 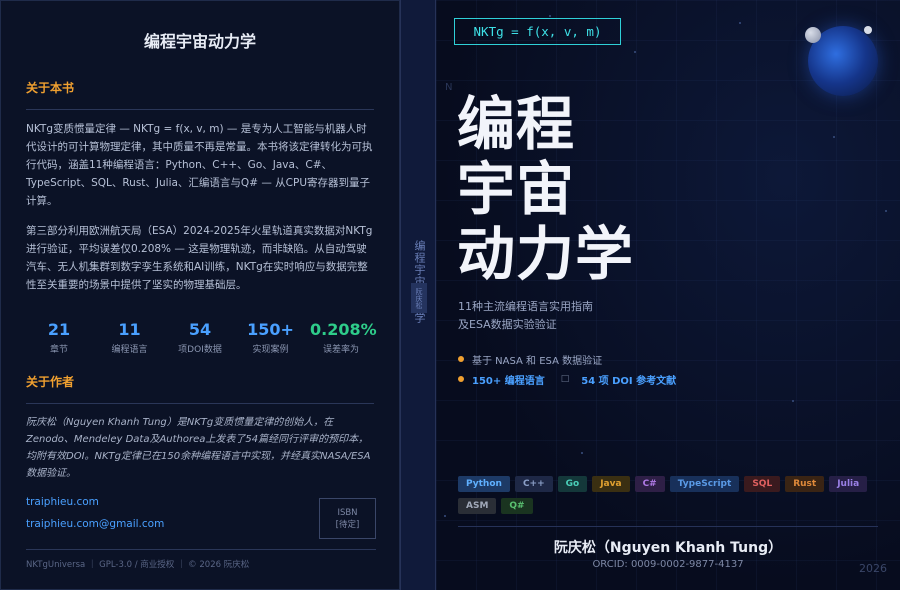 I want to click on stat-label: 项DOI数据, so click(x=200, y=350).